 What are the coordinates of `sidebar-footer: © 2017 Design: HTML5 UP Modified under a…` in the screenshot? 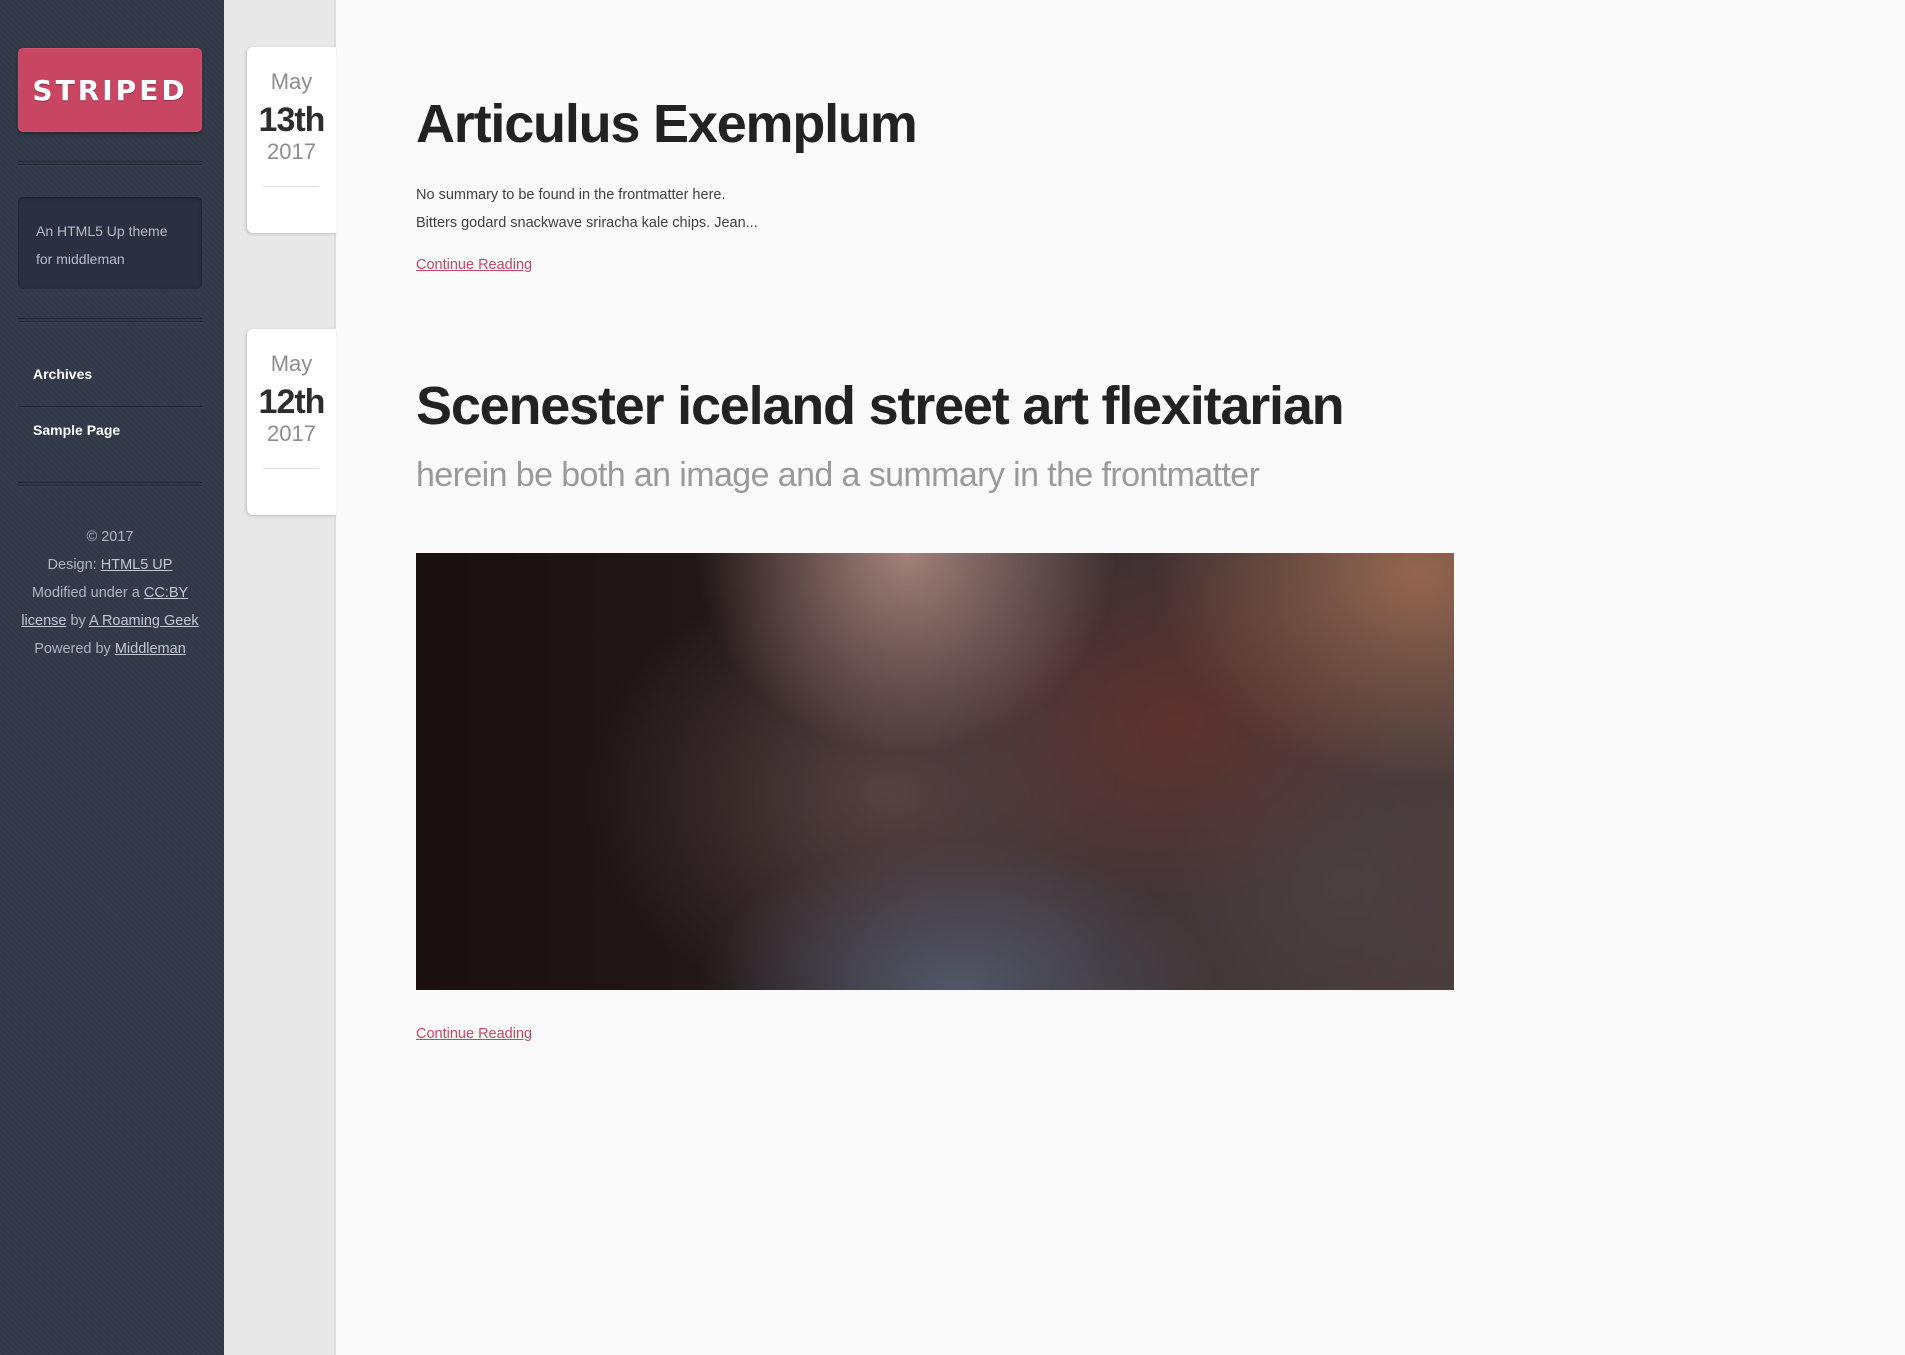 It's located at (110, 593).